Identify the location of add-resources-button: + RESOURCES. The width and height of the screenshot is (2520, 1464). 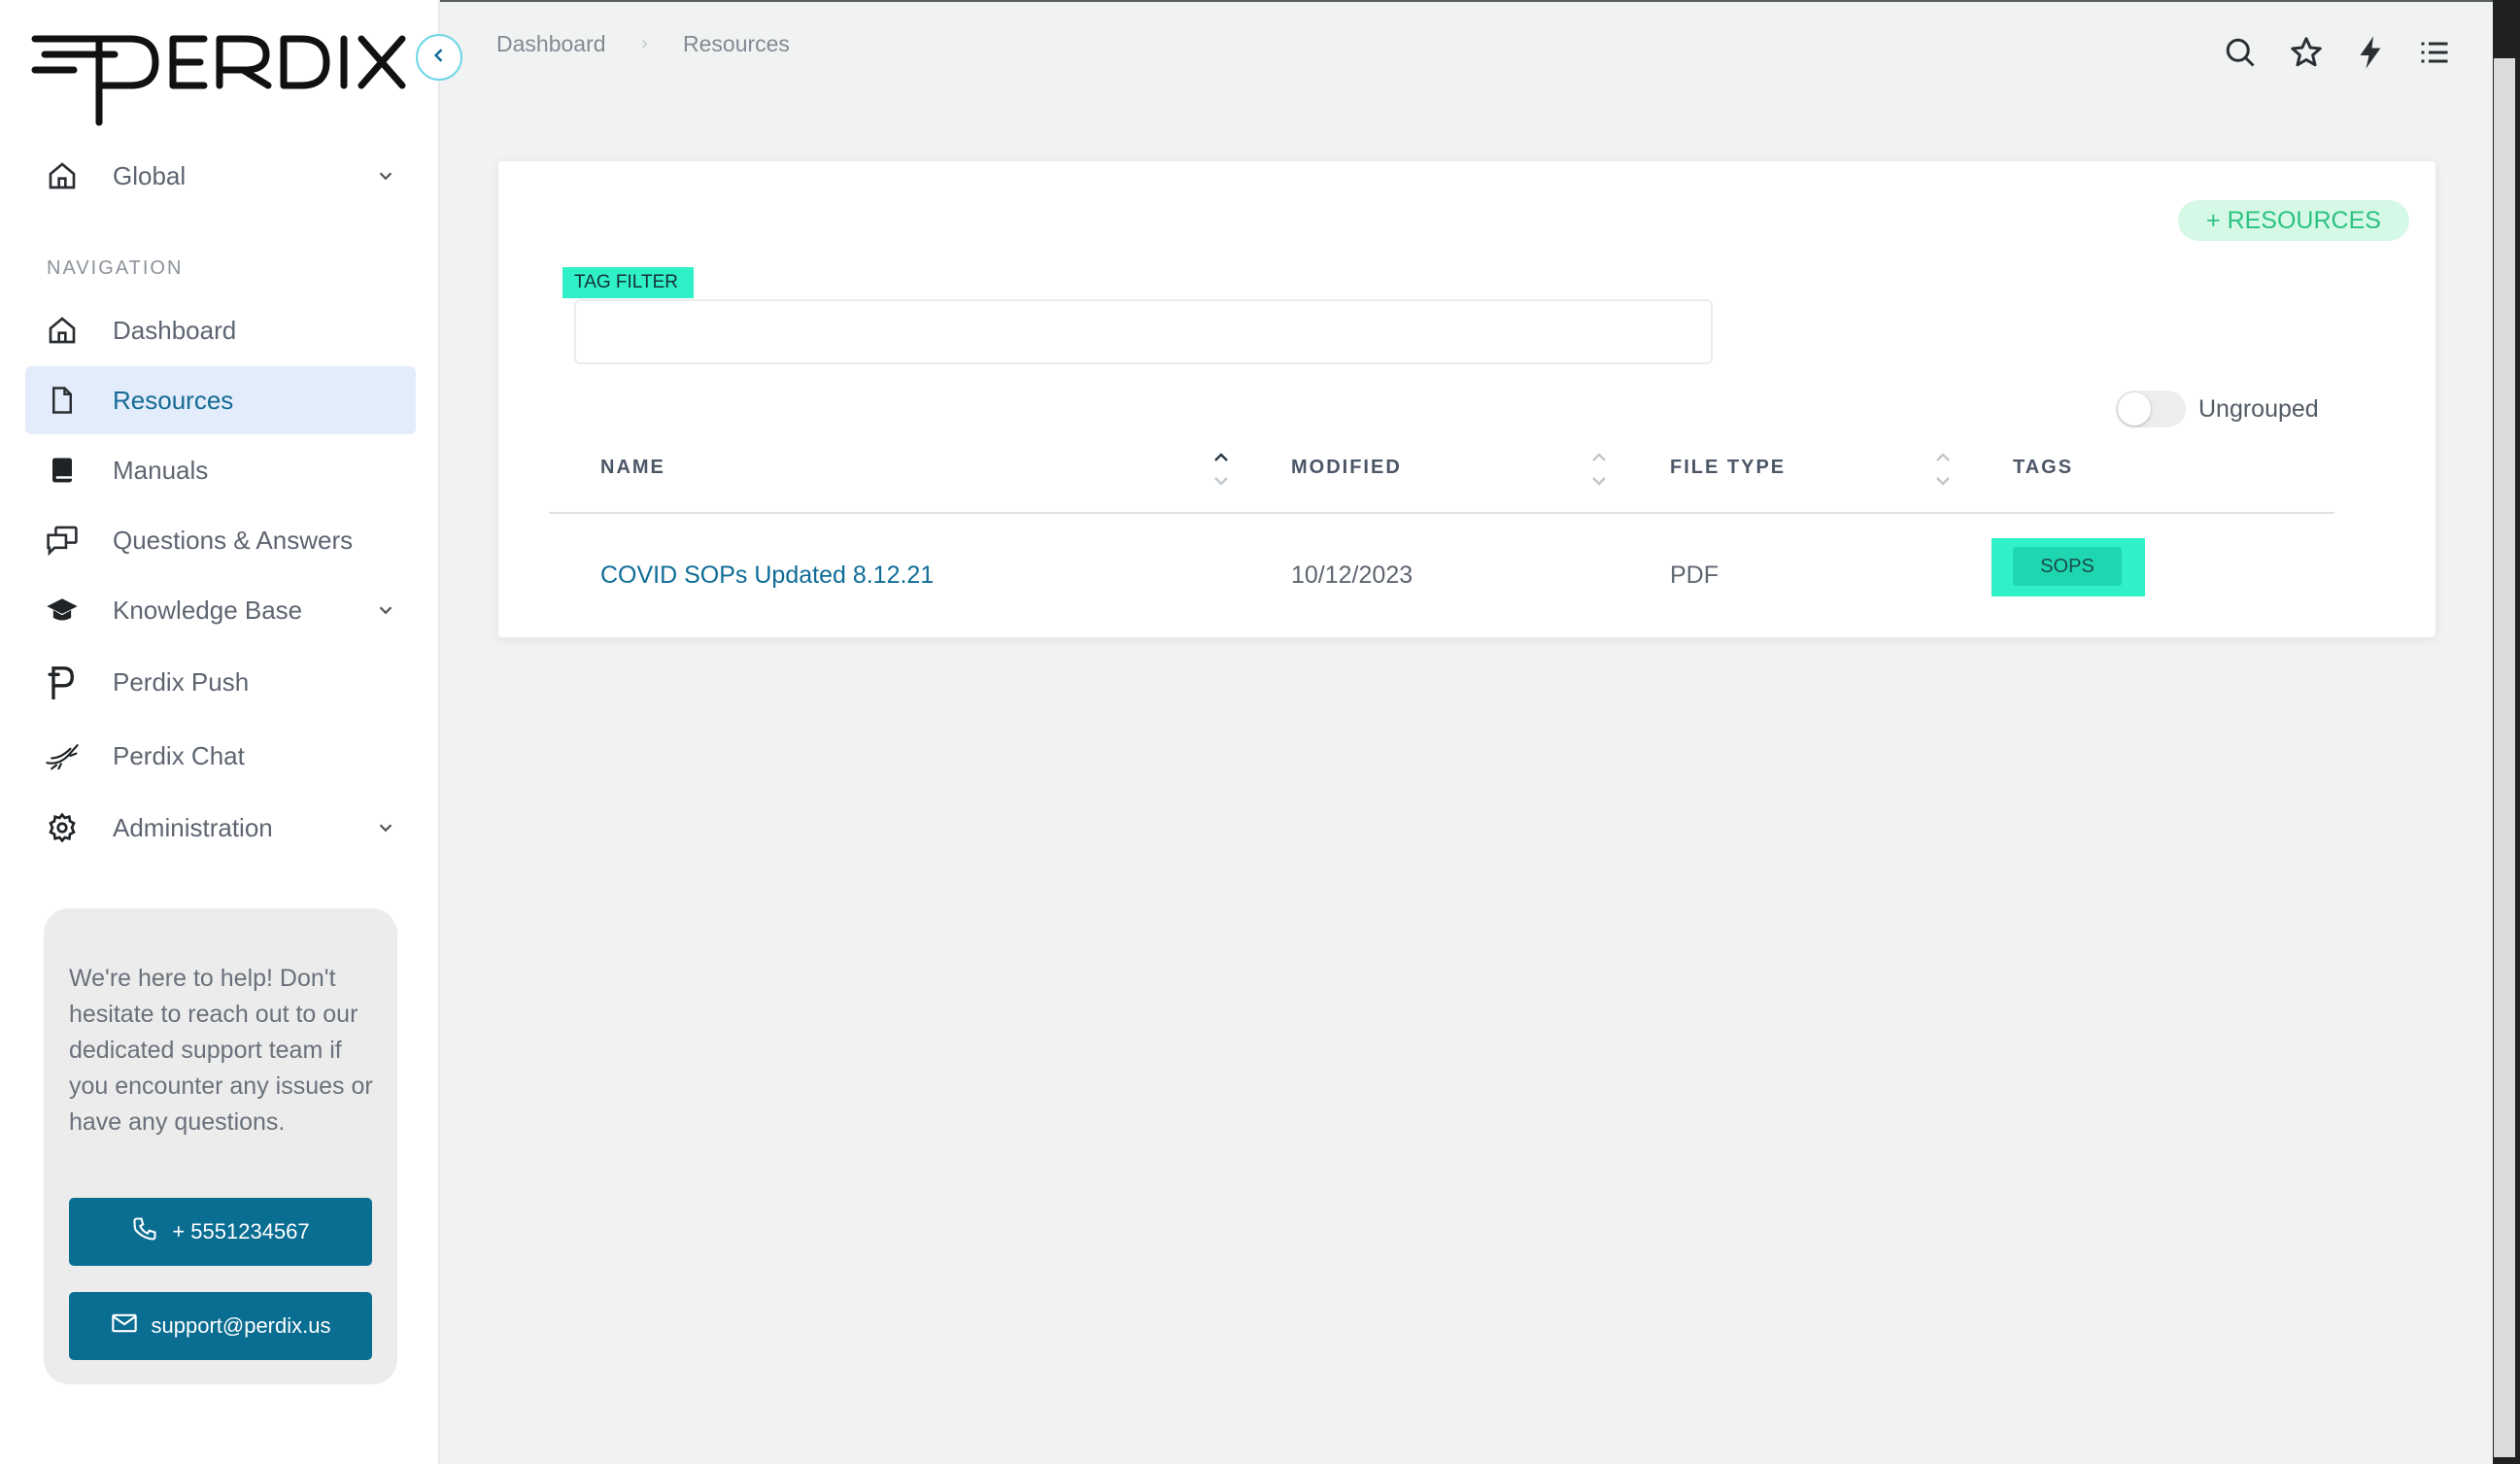
(2293, 220).